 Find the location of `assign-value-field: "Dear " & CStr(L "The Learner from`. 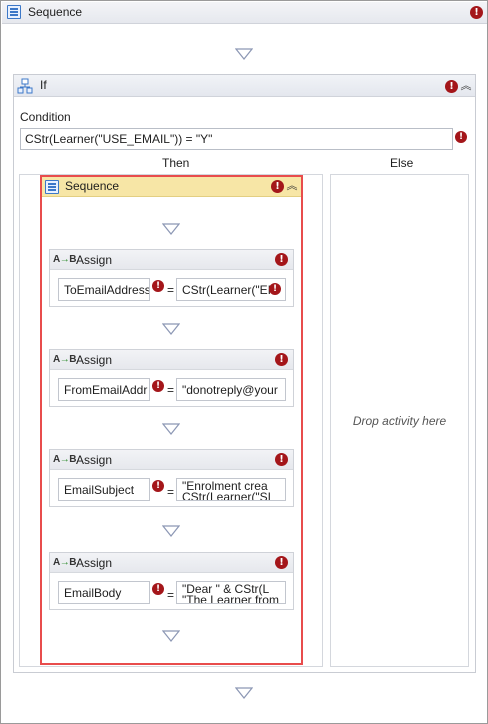

assign-value-field: "Dear " & CStr(L "The Learner from is located at coordinates (231, 592).